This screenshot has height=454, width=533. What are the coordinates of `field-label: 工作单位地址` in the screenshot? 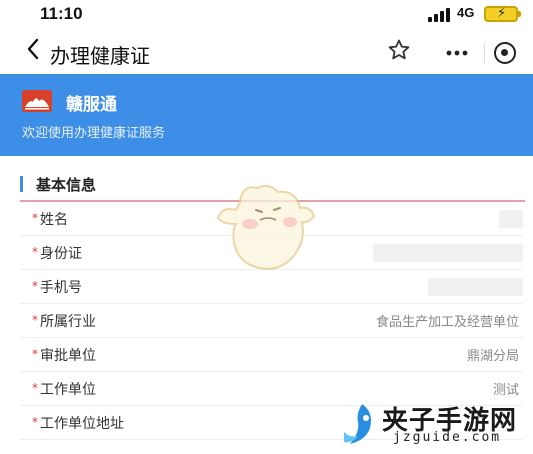 It's located at (82, 424).